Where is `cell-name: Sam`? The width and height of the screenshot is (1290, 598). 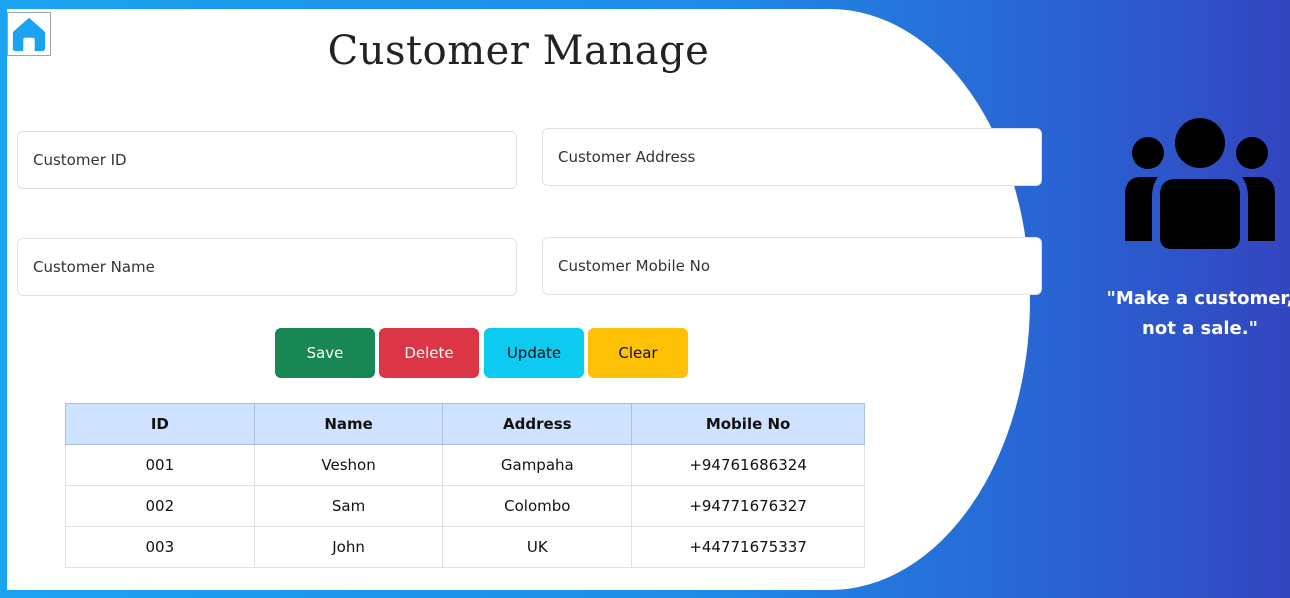 cell-name: Sam is located at coordinates (348, 506).